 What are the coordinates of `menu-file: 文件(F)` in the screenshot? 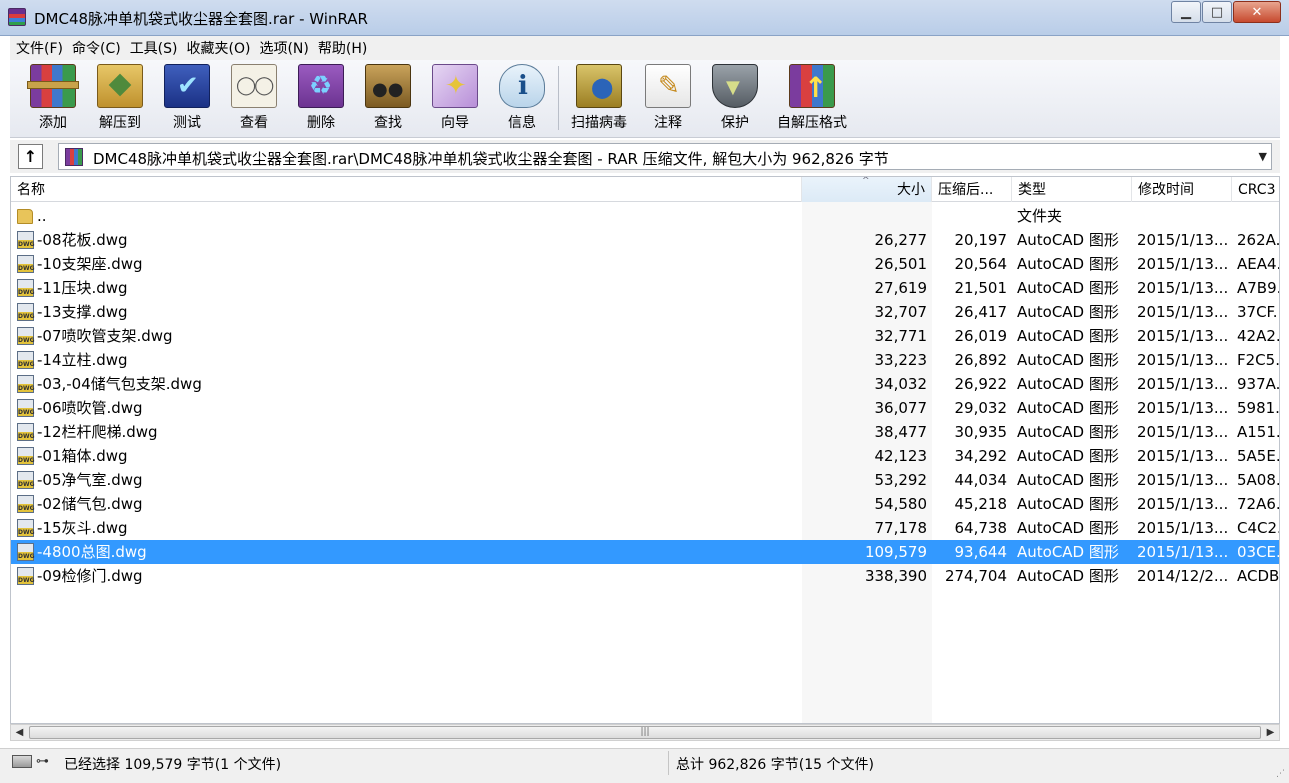 It's located at (42, 48).